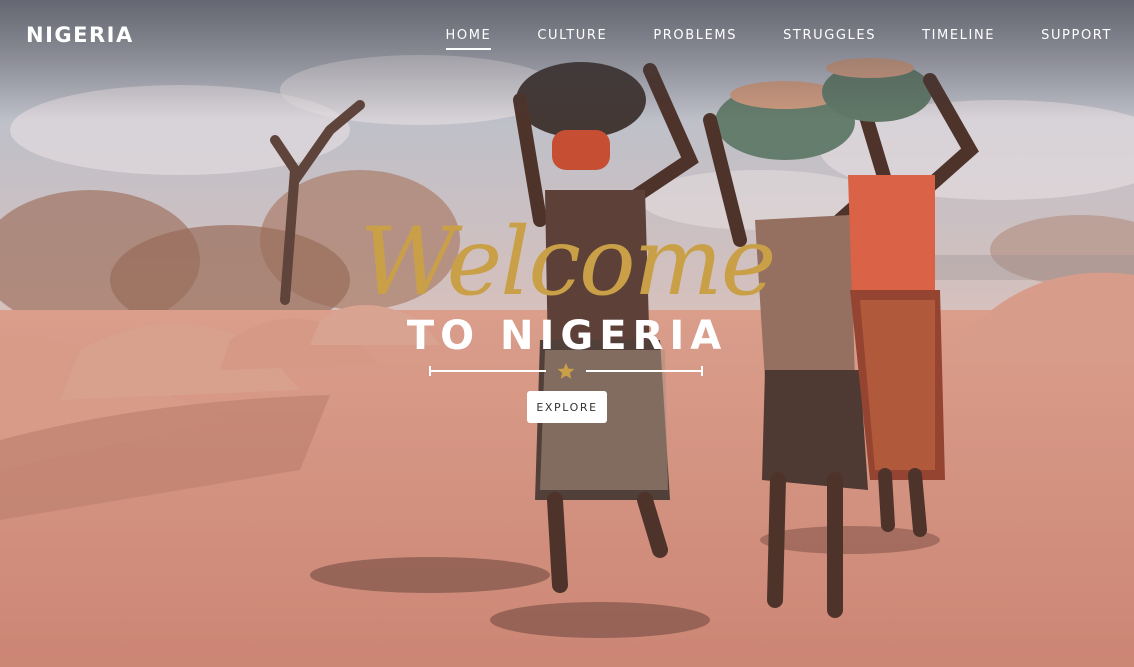 The height and width of the screenshot is (667, 1134). Describe the element at coordinates (568, 262) in the screenshot. I see `hero-welcome-script: Welcome` at that location.